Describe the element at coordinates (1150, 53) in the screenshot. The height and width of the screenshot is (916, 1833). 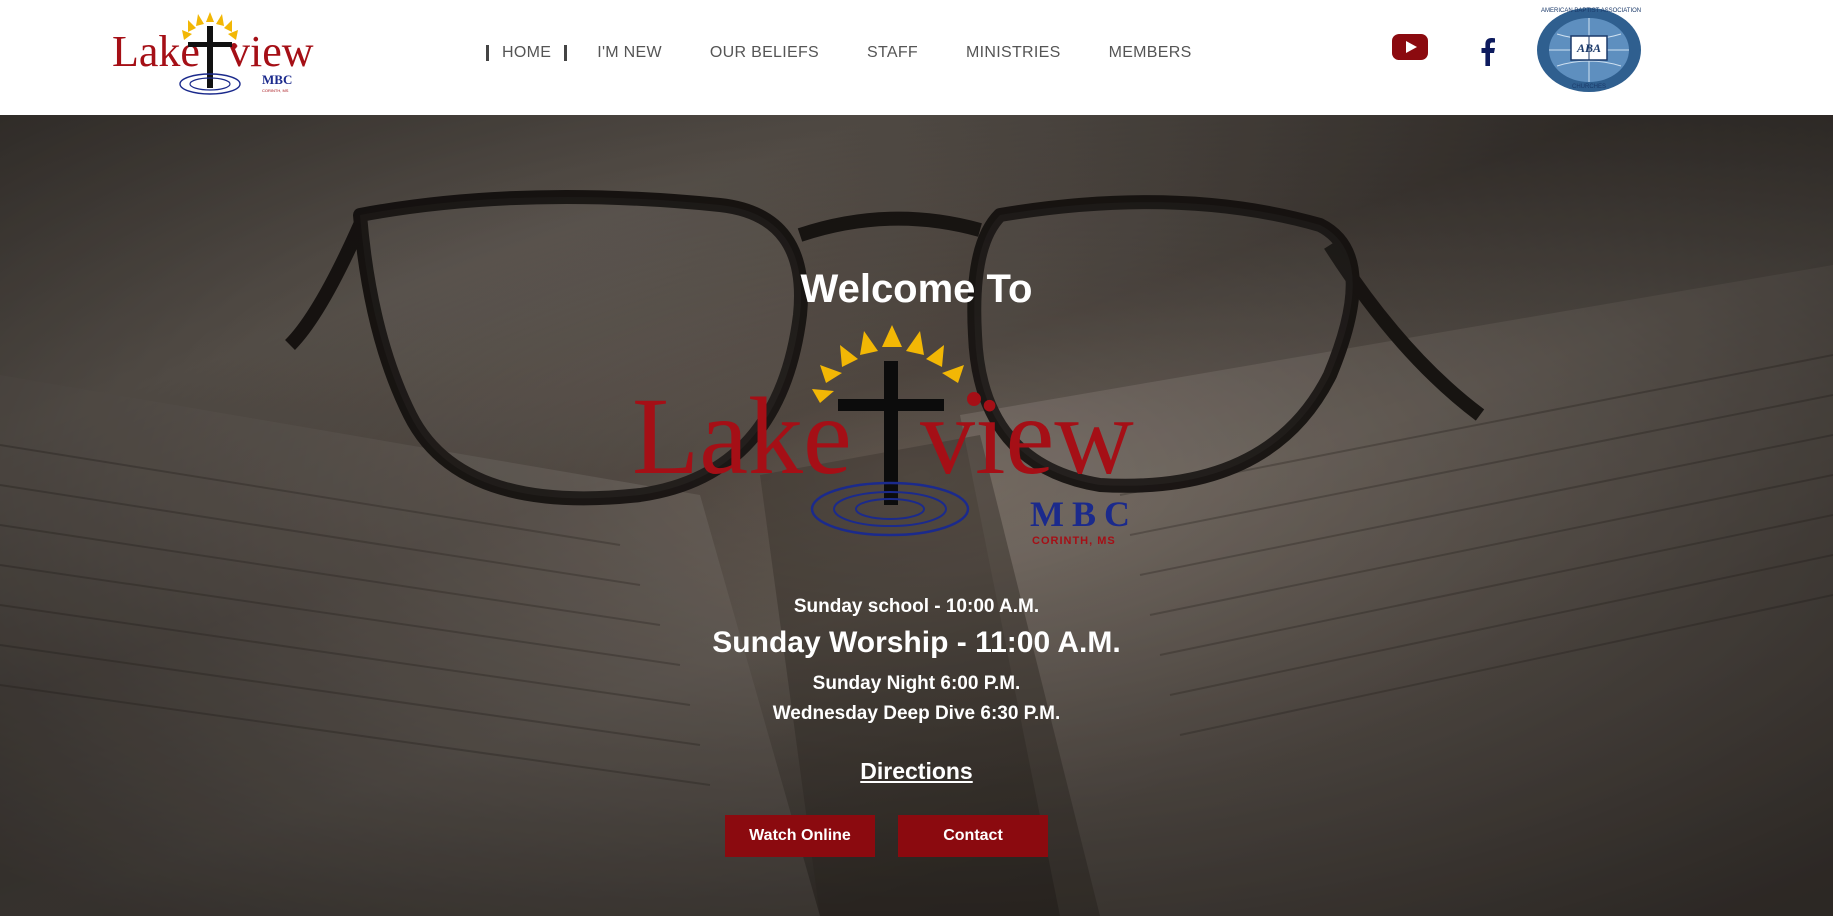
I see `nav-item-members: MEMBERS` at that location.